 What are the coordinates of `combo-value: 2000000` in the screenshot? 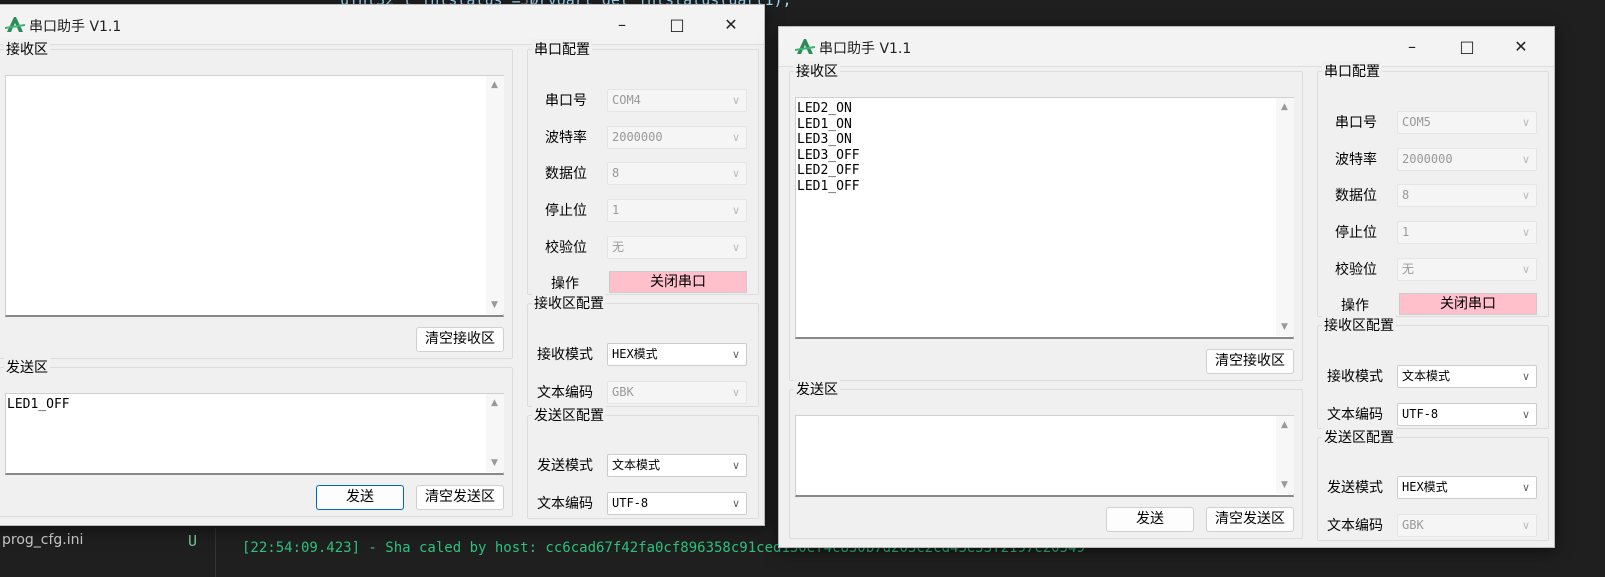 It's located at (1427, 159).